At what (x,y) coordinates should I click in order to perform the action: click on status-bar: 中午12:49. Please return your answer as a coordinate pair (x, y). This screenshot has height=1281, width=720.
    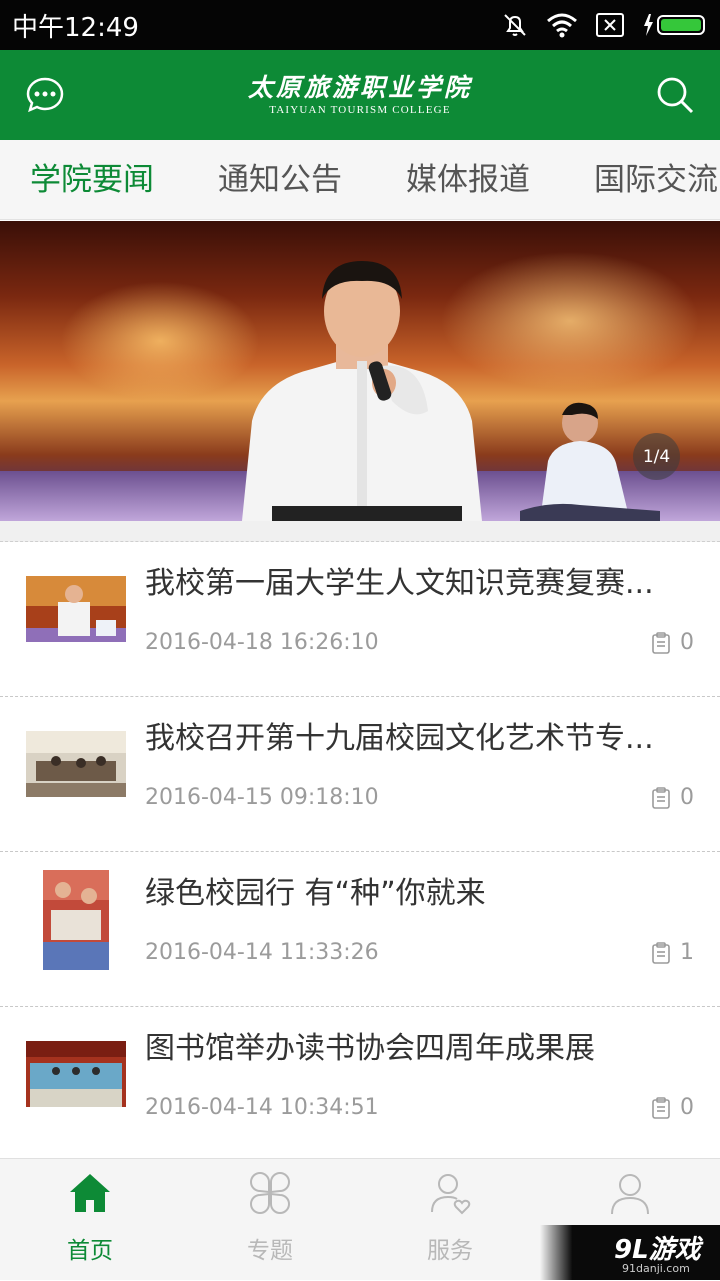
    Looking at the image, I should click on (360, 25).